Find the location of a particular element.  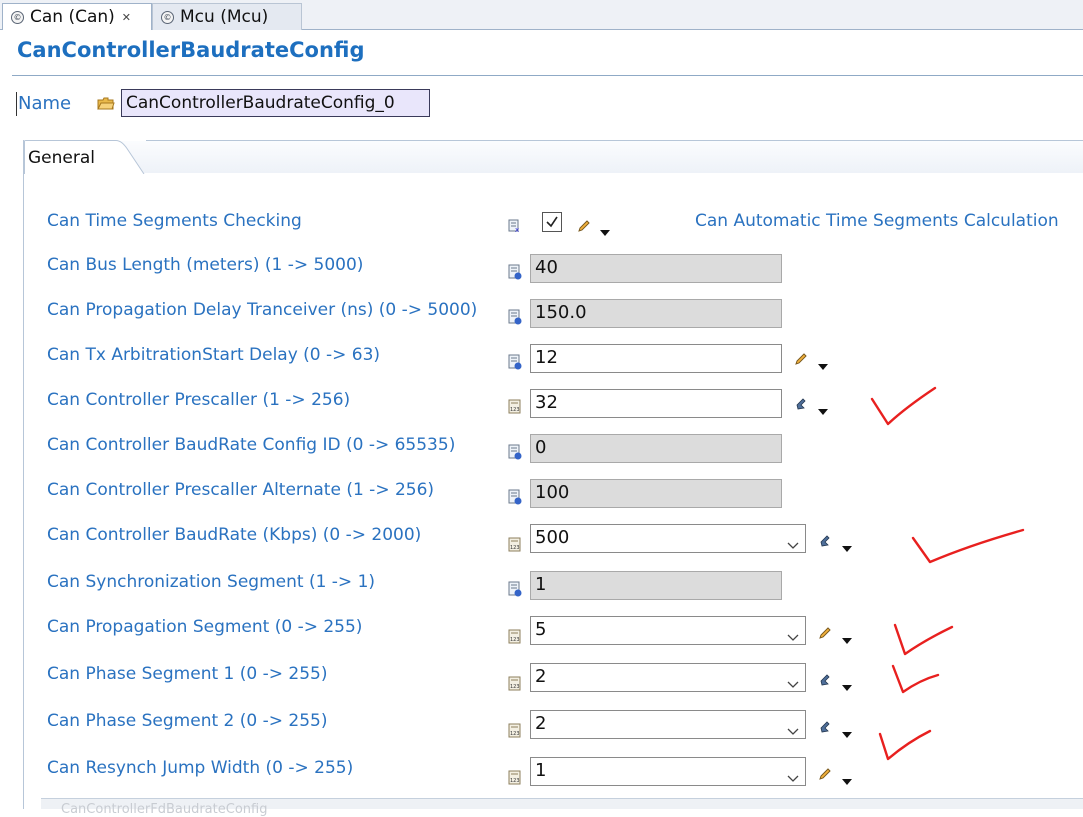

row-propagation-segment: Can Propagation Segment (0 -> 255) 123 5 is located at coordinates (541, 636).